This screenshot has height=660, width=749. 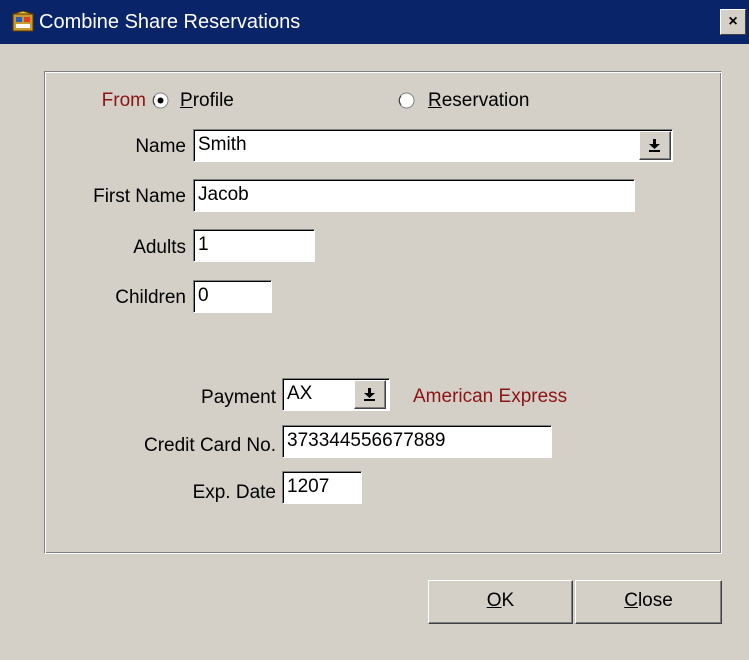 What do you see at coordinates (159, 247) in the screenshot?
I see `adults-label: Adults` at bounding box center [159, 247].